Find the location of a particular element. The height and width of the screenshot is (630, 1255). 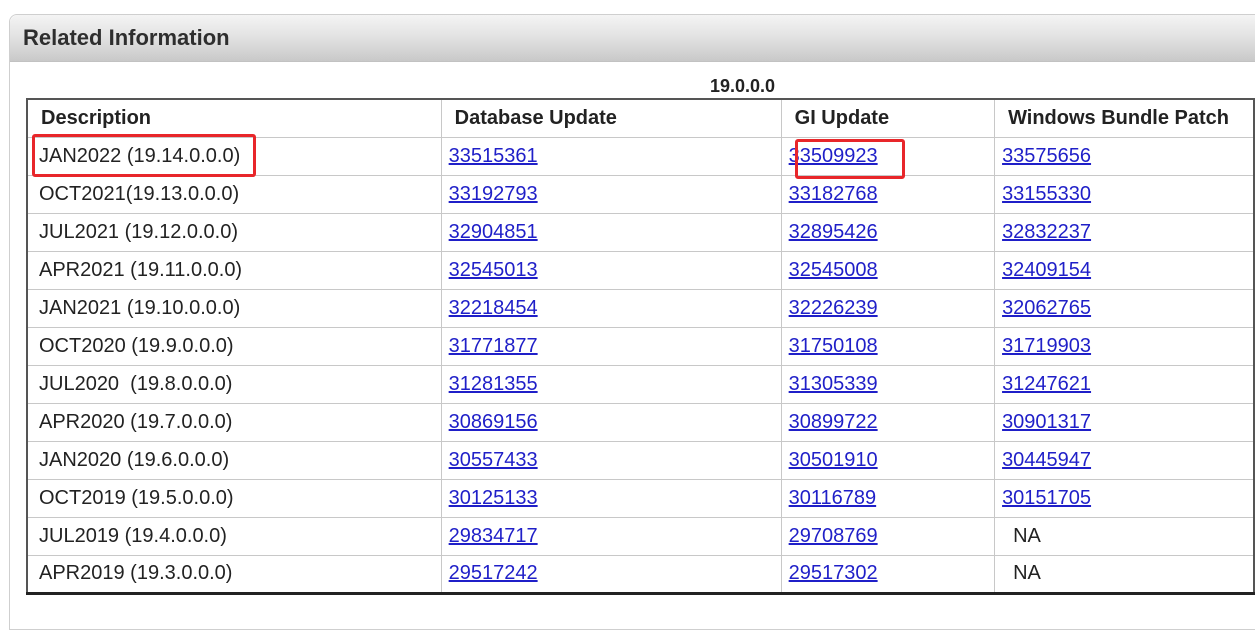

database-update-cell: 33515361 is located at coordinates (611, 156).